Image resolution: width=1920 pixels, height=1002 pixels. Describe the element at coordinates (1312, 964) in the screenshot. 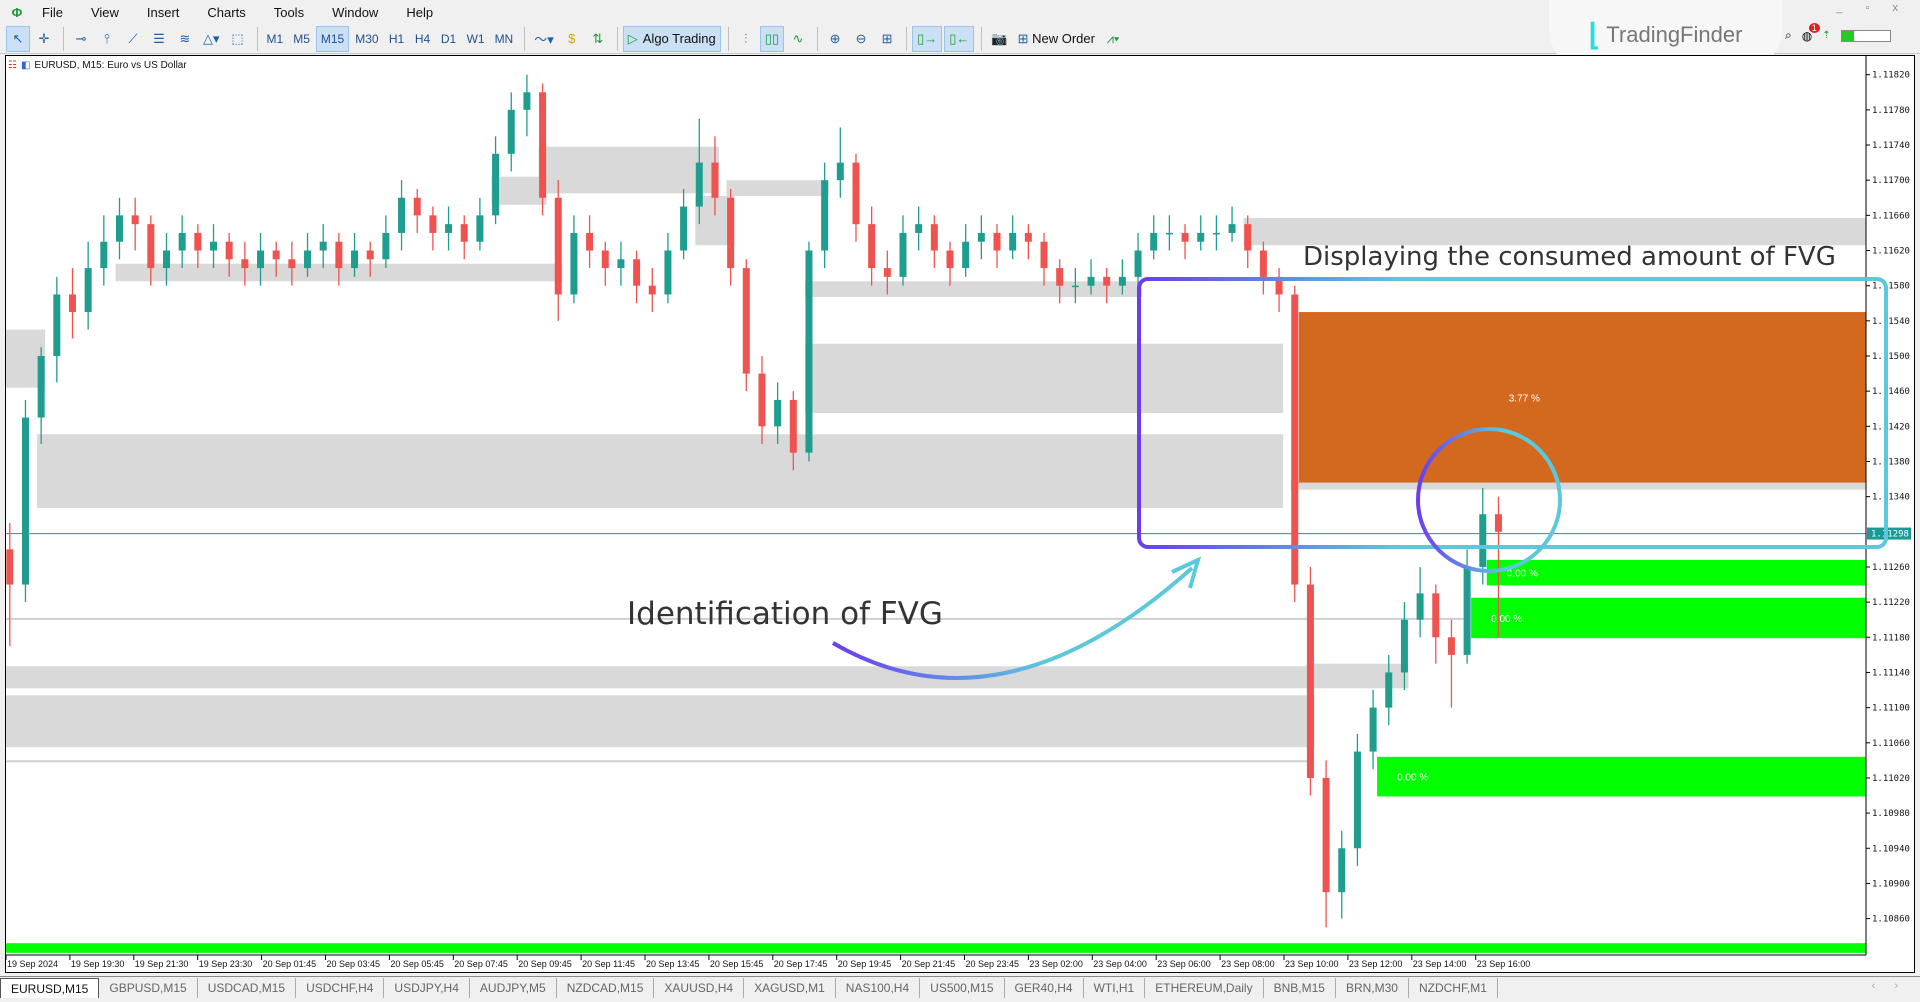

I see `time-tick-label: 23 Sep 10:00` at that location.